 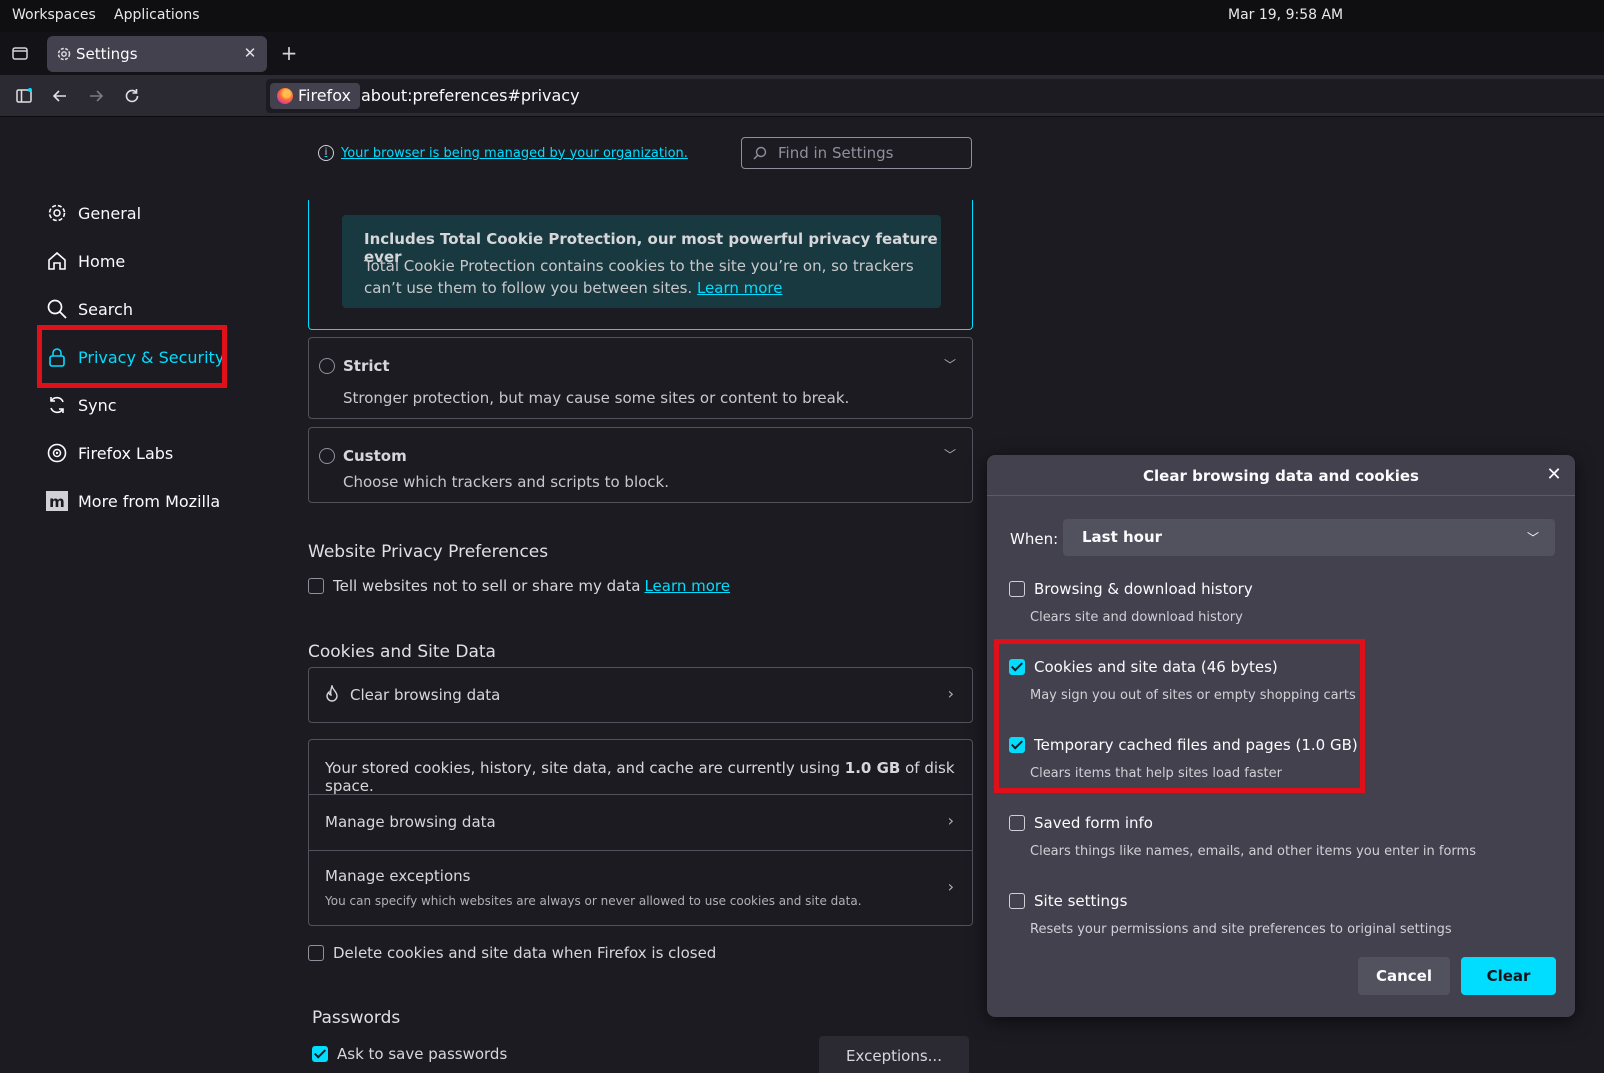 I want to click on mozilla-icon: m, so click(x=57, y=501).